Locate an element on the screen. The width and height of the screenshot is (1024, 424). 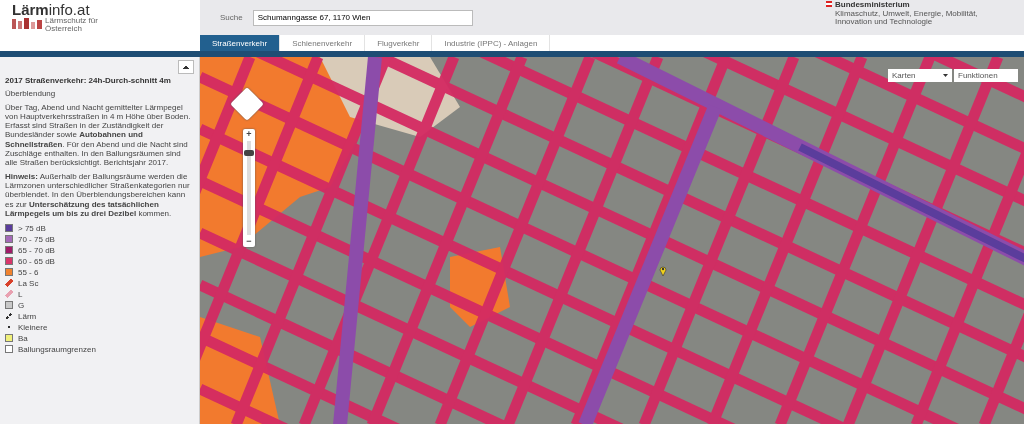
legend-label: 70 - 75 dB is located at coordinates (36, 239).